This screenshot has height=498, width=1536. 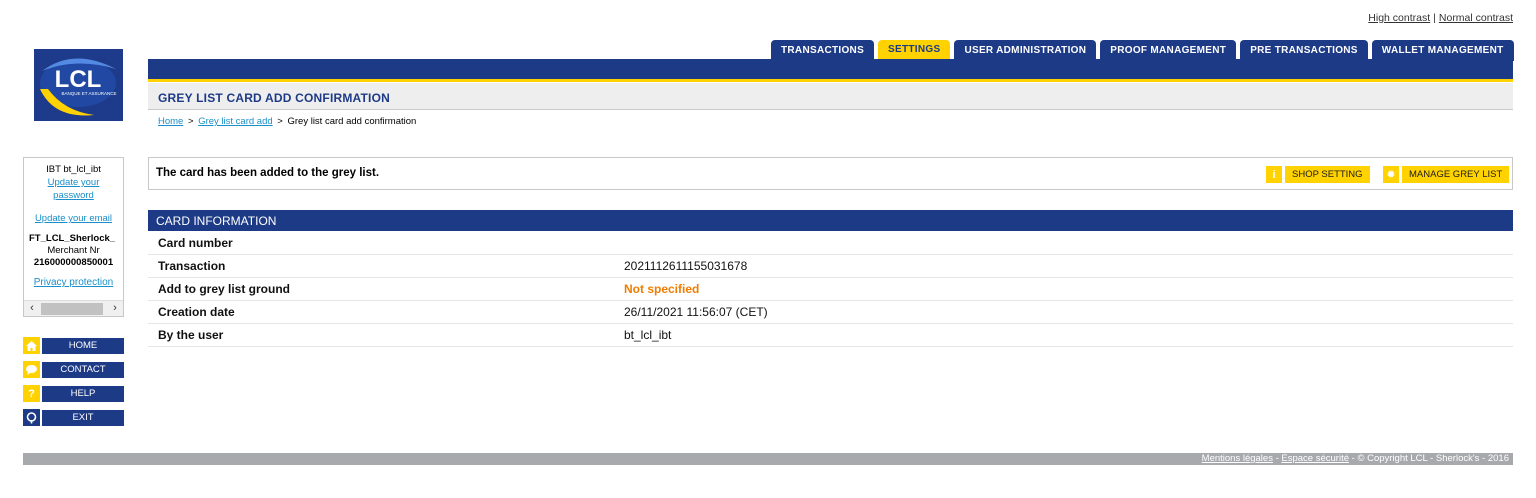 What do you see at coordinates (83, 393) in the screenshot?
I see `nav-help-label: HELP` at bounding box center [83, 393].